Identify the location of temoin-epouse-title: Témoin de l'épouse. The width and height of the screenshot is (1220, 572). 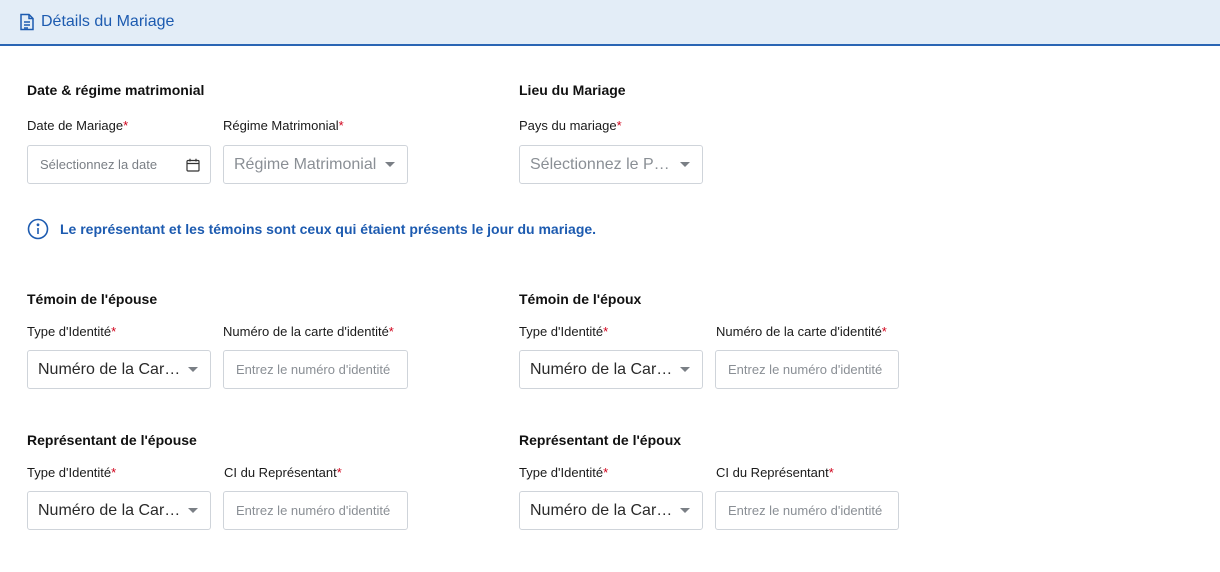
(92, 299).